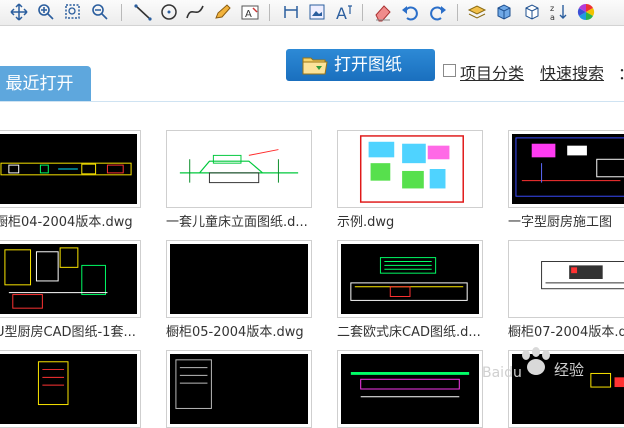 The height and width of the screenshot is (428, 624). Describe the element at coordinates (449, 70) in the screenshot. I see `project-classify-checkbox` at that location.